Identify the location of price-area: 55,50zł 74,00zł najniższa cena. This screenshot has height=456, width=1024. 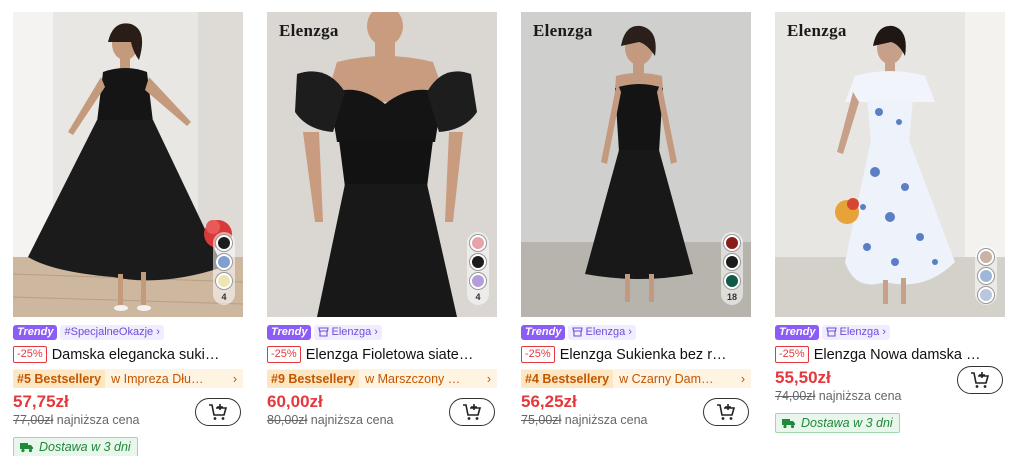
(890, 387).